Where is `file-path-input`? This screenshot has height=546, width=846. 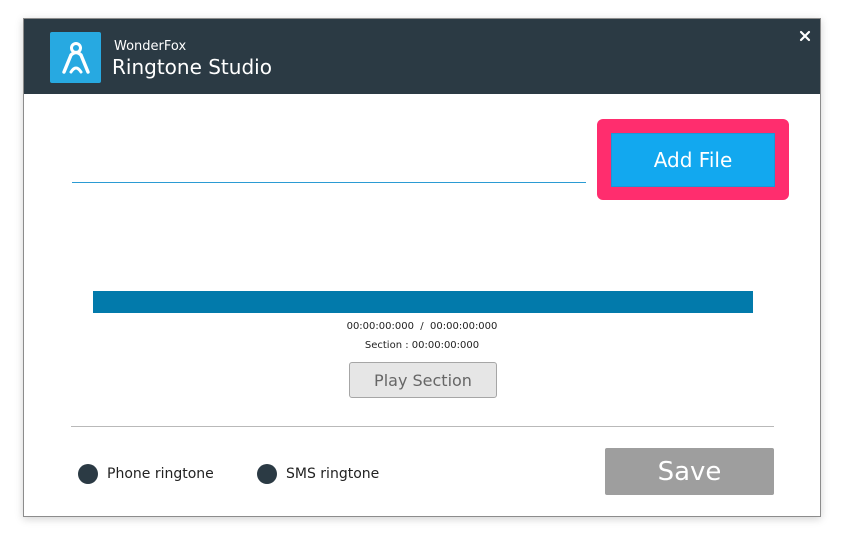 file-path-input is located at coordinates (329, 182).